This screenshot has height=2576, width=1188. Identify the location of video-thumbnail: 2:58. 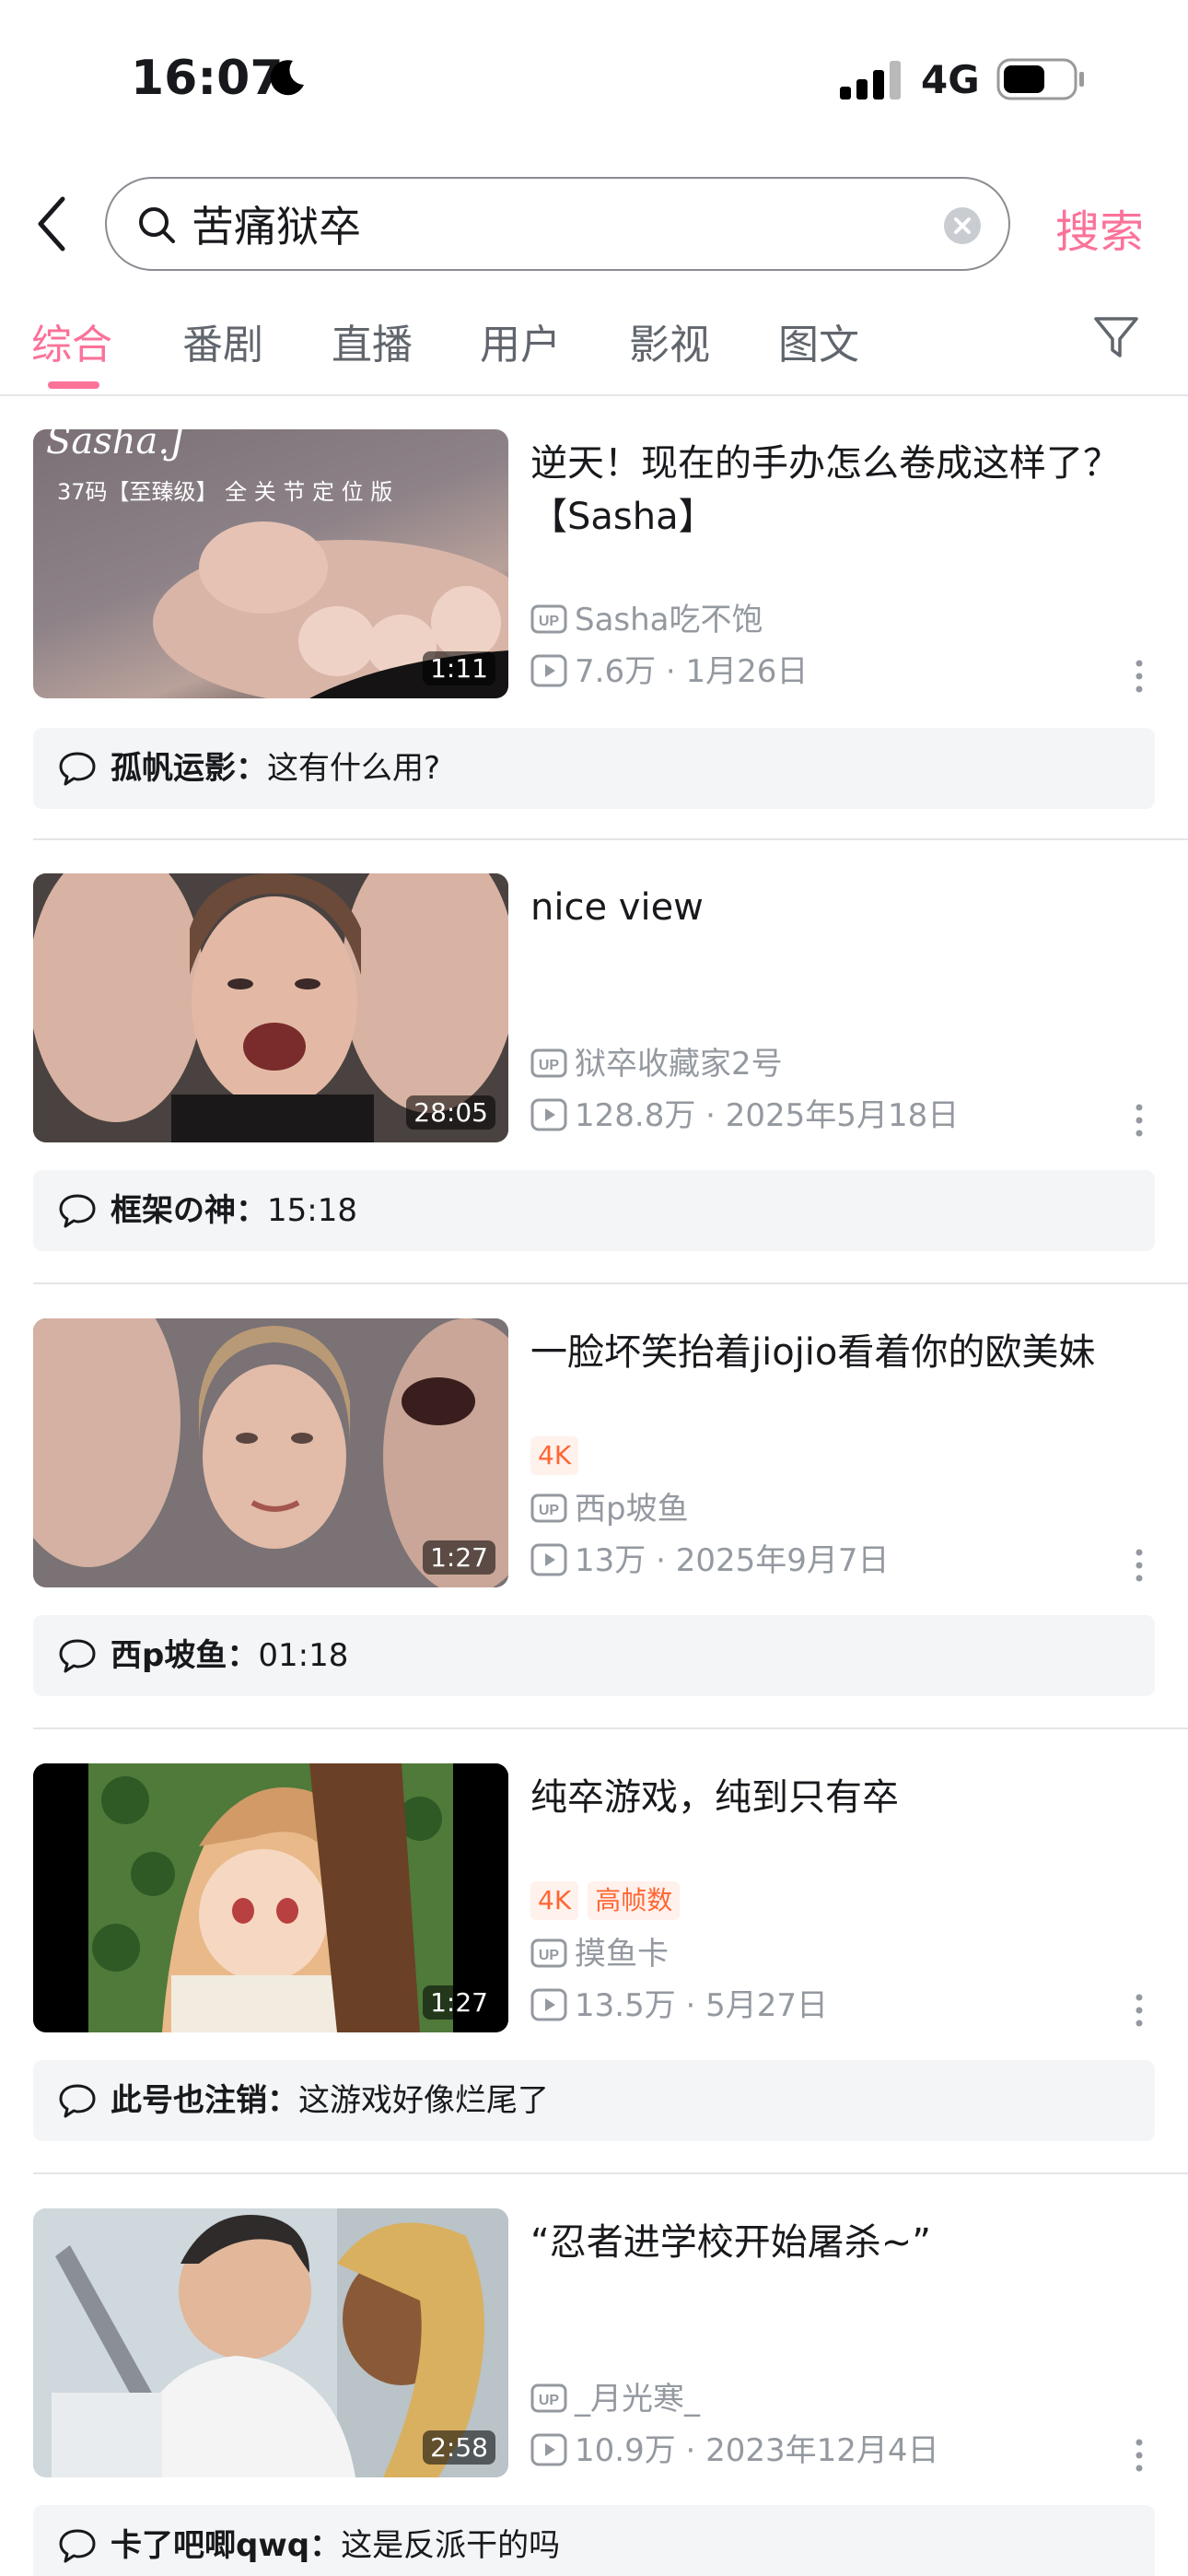
(270, 2342).